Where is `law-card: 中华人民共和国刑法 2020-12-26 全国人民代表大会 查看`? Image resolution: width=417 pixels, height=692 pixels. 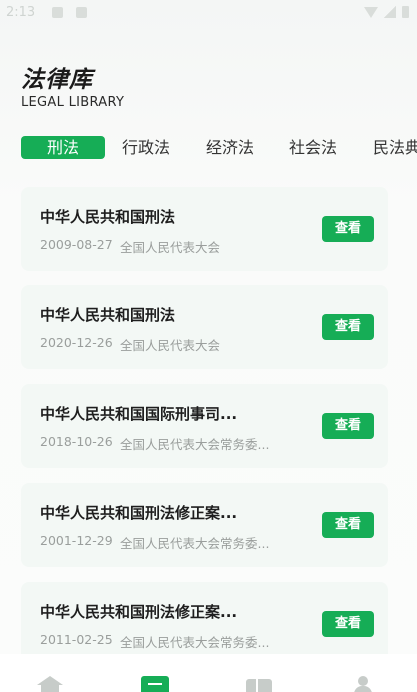 law-card: 中华人民共和国刑法 2020-12-26 全国人民代表大会 查看 is located at coordinates (204, 327).